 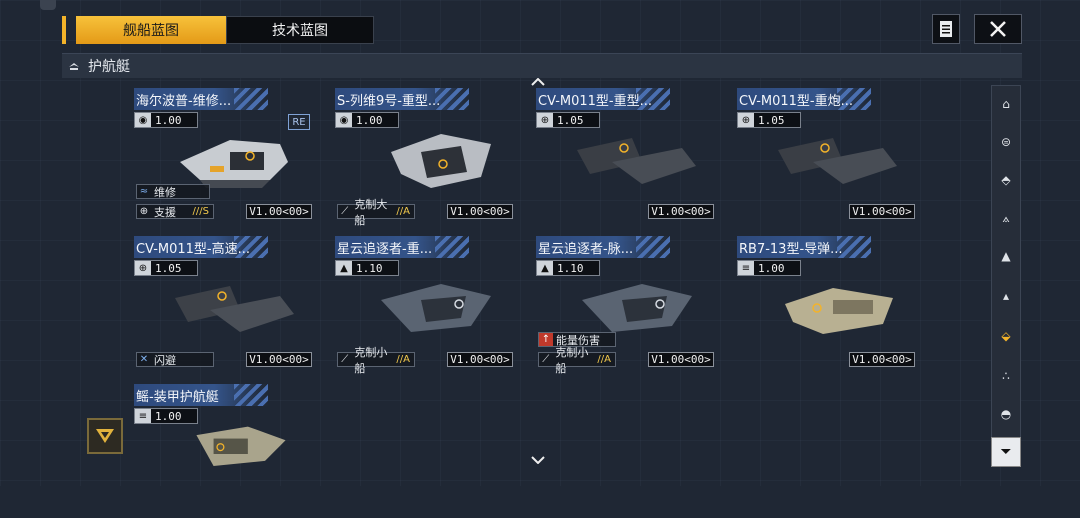 What do you see at coordinates (1006, 296) in the screenshot?
I see `corvette-icon: ▴` at bounding box center [1006, 296].